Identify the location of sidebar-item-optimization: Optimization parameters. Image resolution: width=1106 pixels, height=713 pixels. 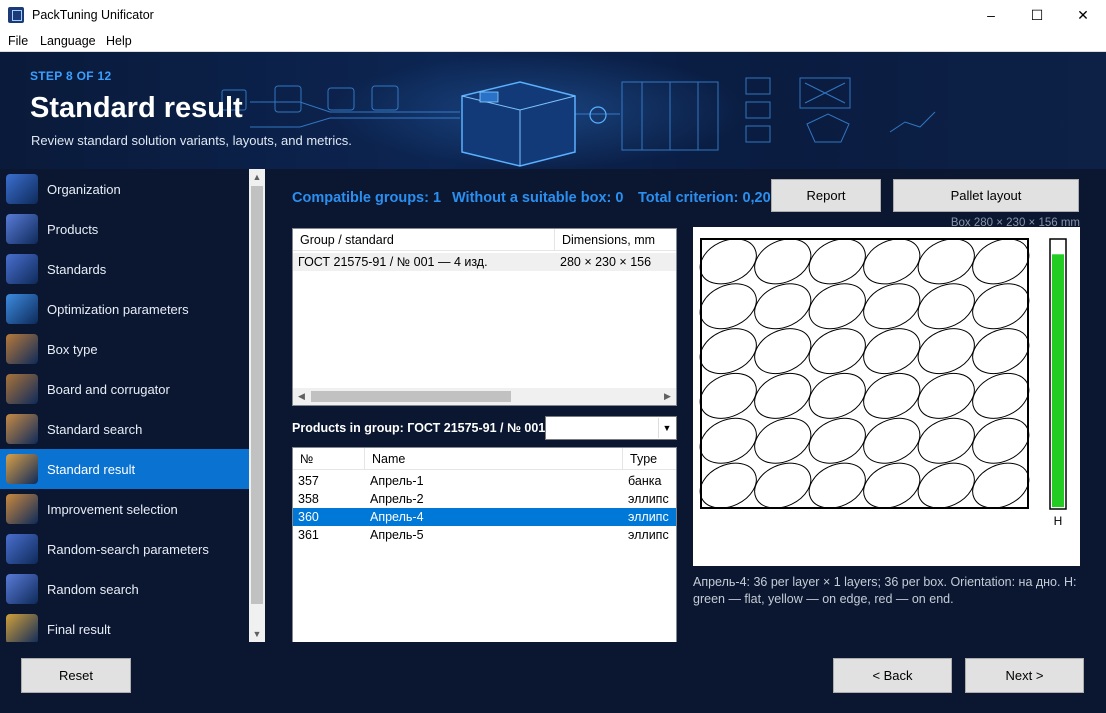
(124, 309).